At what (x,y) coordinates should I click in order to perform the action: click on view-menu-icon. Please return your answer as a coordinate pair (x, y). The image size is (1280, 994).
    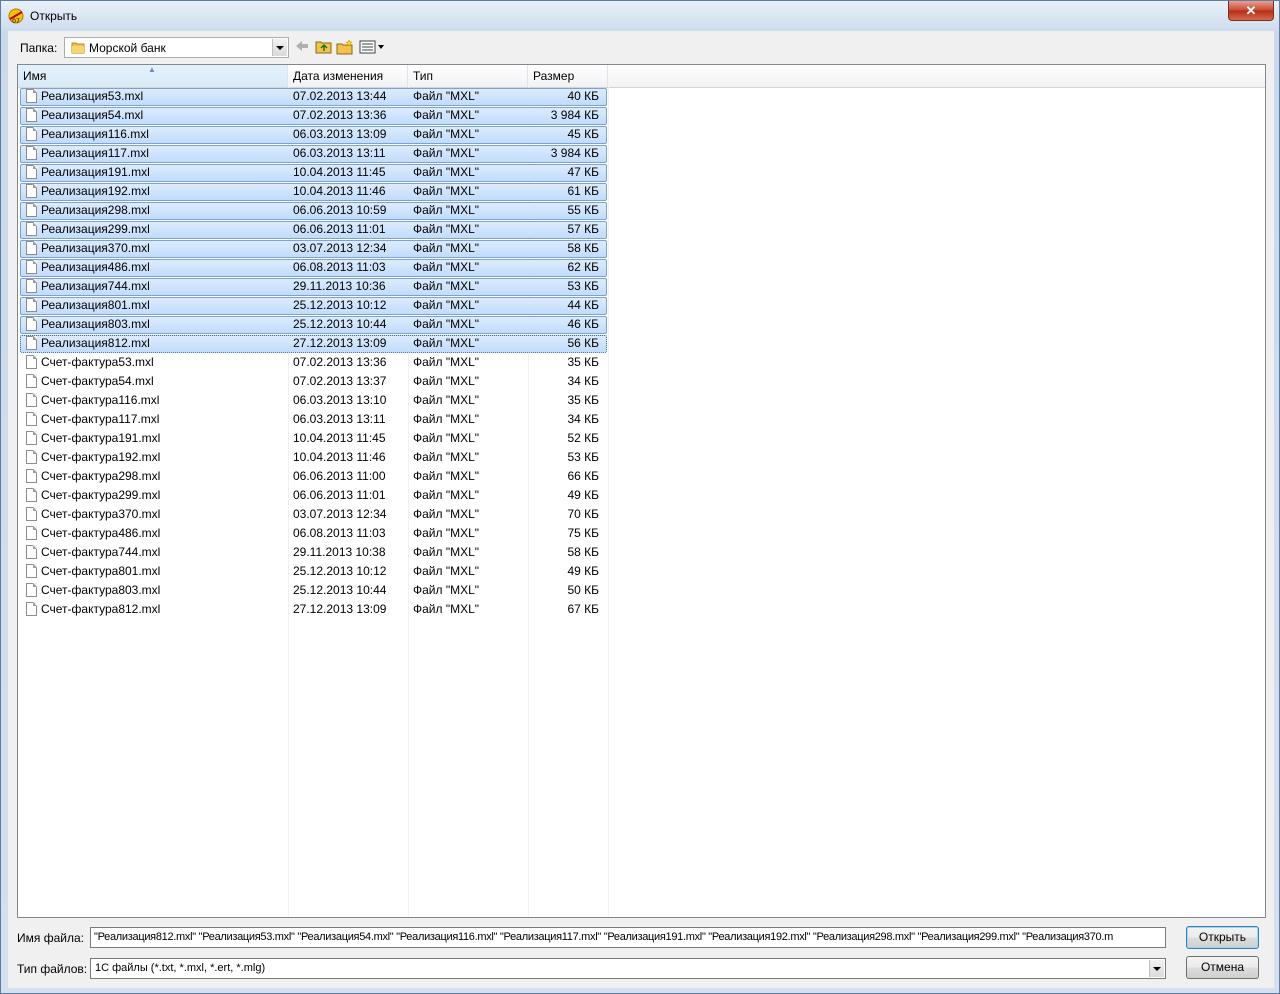
    Looking at the image, I should click on (373, 47).